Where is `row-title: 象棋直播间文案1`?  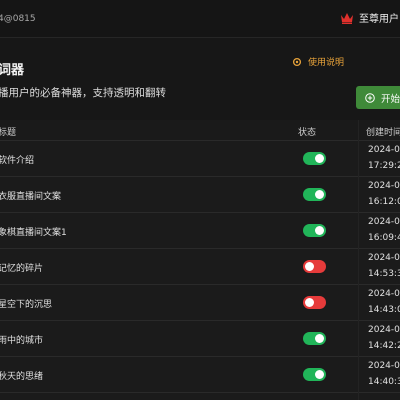
row-title: 象棋直播间文案1 is located at coordinates (33, 233).